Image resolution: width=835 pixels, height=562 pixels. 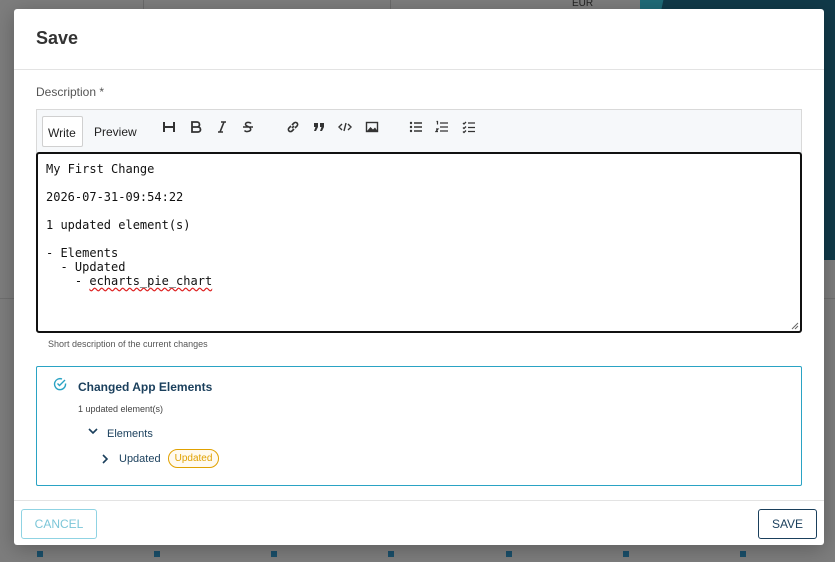 What do you see at coordinates (248, 129) in the screenshot?
I see `strikethrough-icon` at bounding box center [248, 129].